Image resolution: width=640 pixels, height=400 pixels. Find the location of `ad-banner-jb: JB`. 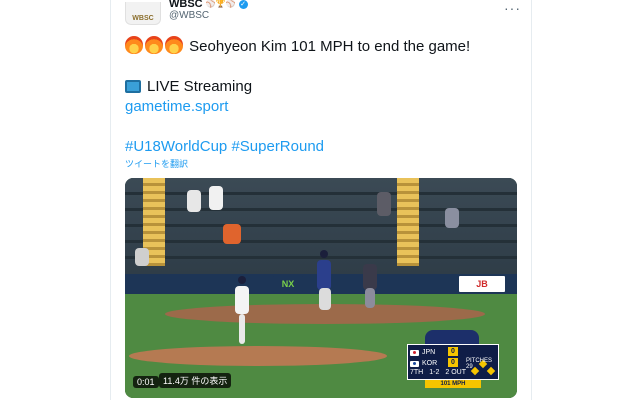

ad-banner-jb: JB is located at coordinates (482, 284).